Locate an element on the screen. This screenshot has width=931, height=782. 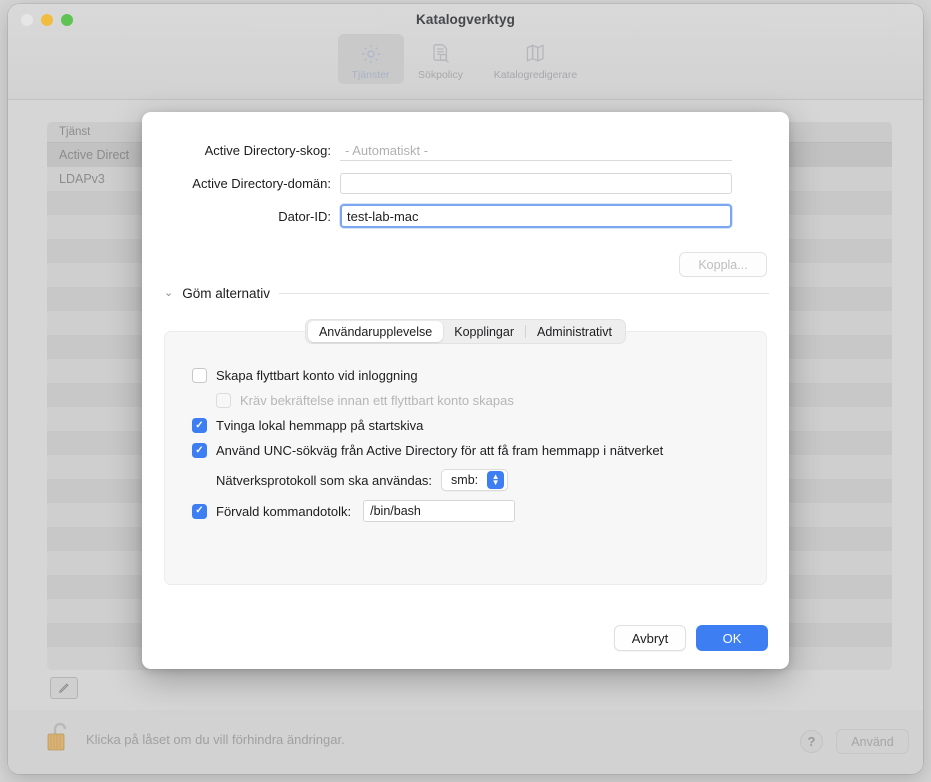
domain-field-row: Active Directory-domän: is located at coordinates (448, 183).